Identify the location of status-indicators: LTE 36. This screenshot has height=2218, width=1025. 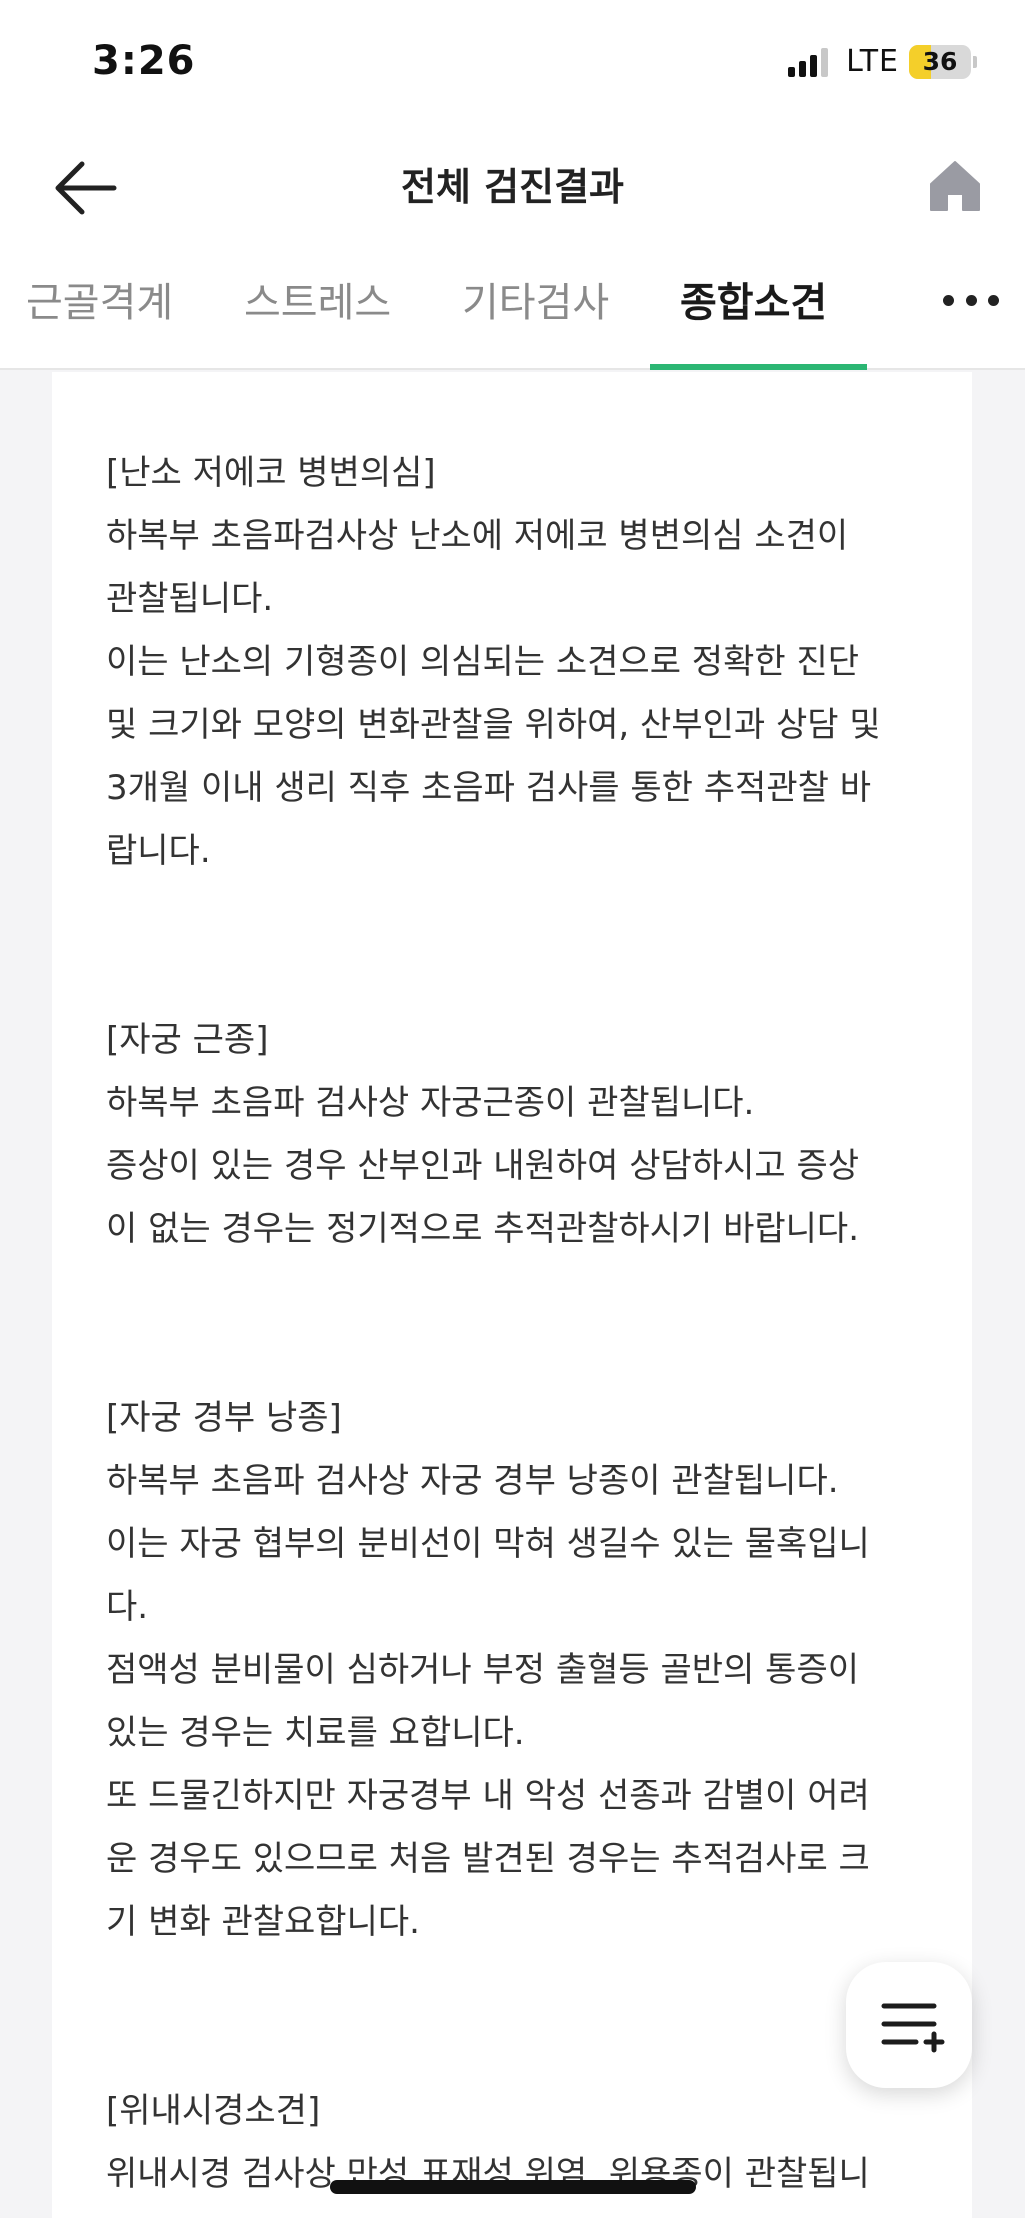
(882, 61).